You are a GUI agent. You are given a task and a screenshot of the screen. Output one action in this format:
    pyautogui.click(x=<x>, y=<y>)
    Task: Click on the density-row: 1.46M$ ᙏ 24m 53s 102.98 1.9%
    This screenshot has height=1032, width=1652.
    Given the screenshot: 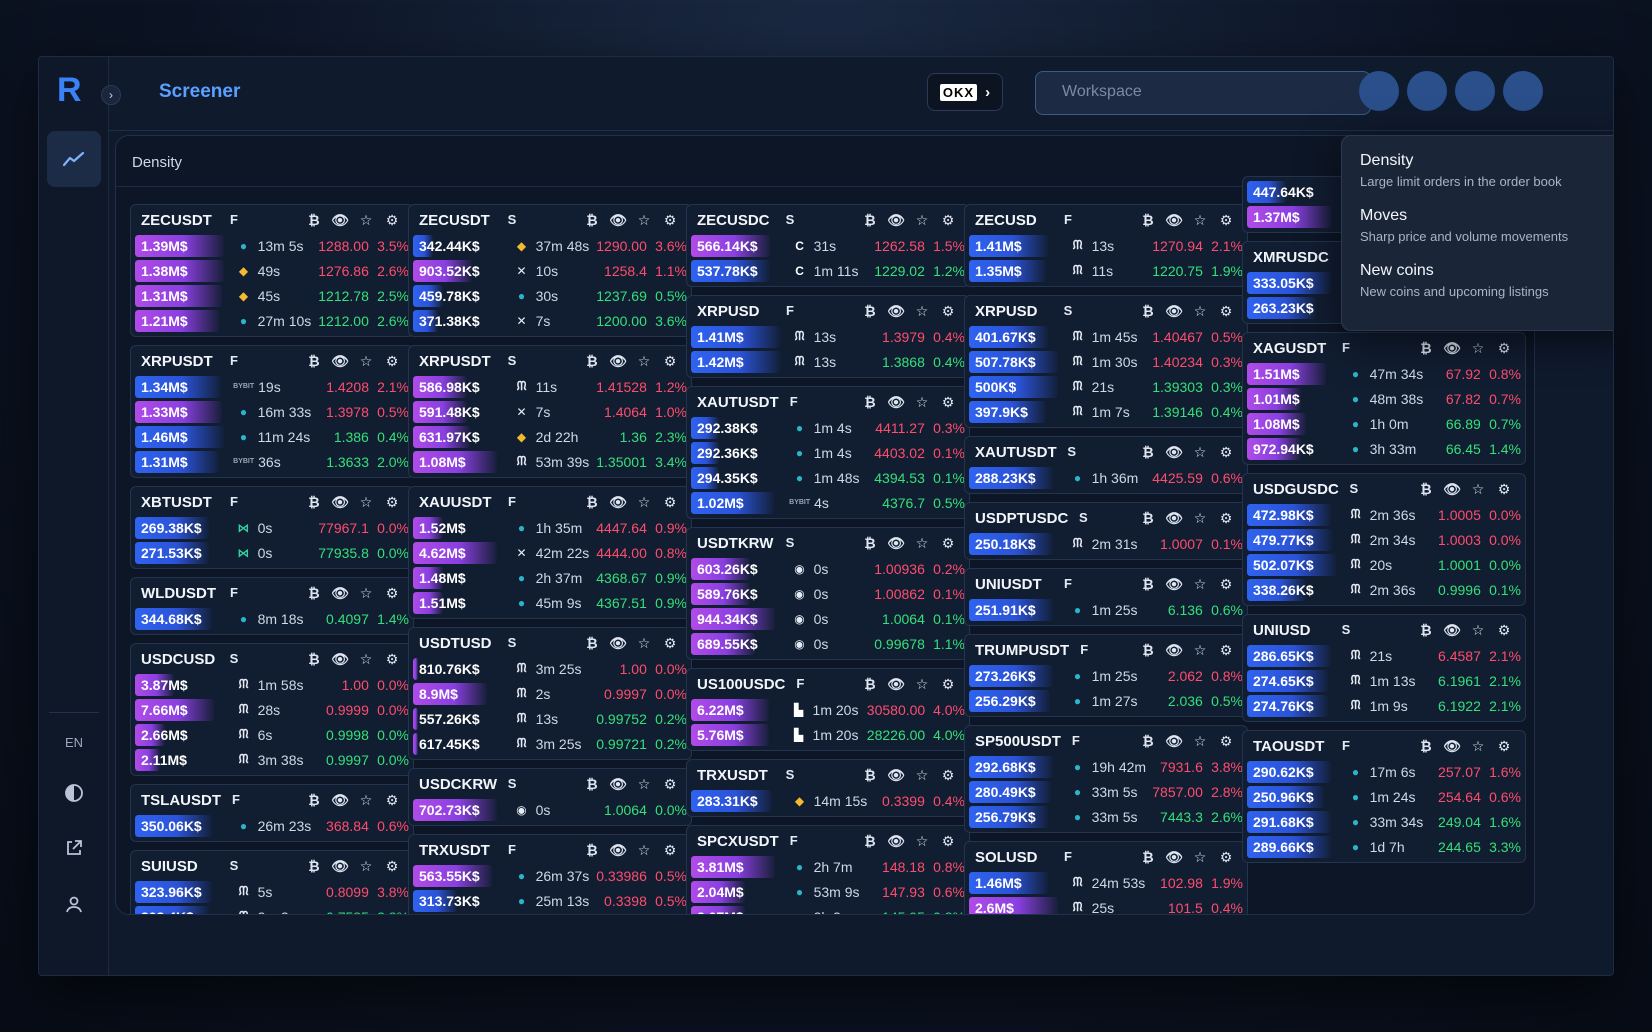 What is the action you would take?
    pyautogui.click(x=1106, y=882)
    